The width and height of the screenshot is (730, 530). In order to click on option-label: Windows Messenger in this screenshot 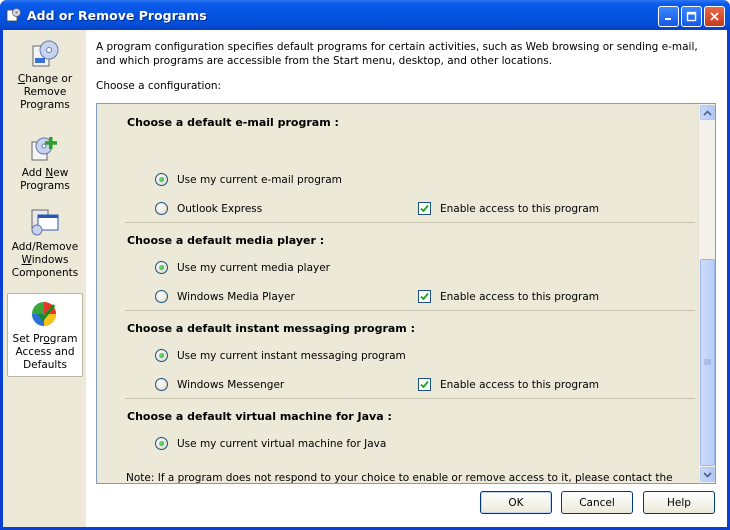, I will do `click(231, 384)`.